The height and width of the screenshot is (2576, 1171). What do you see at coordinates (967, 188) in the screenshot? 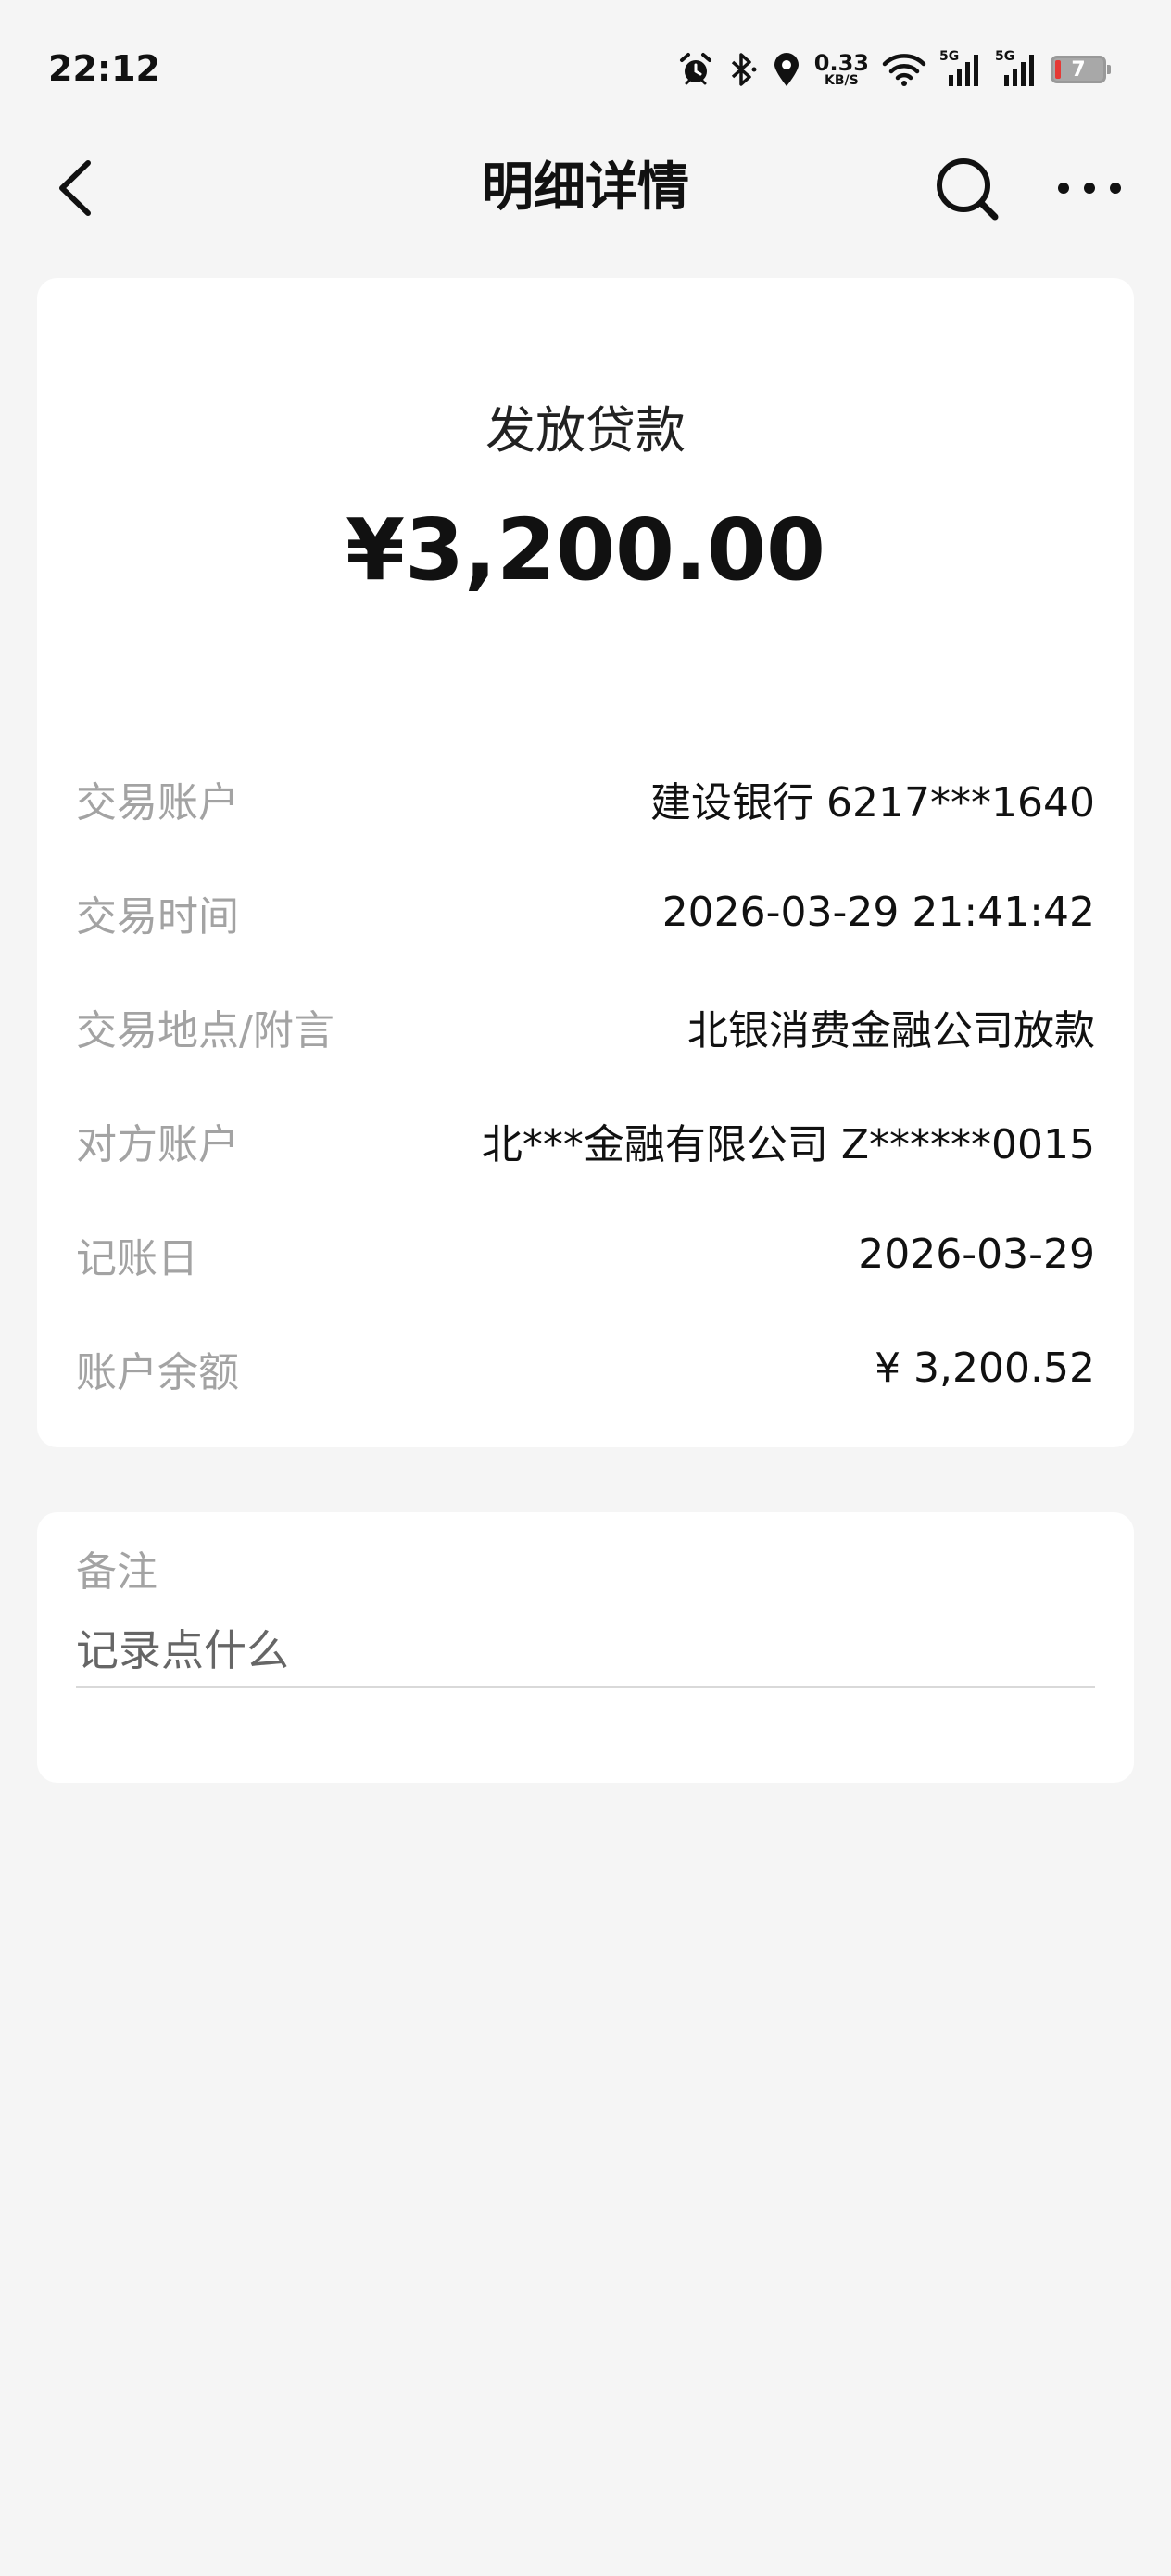
I see `search-icon` at bounding box center [967, 188].